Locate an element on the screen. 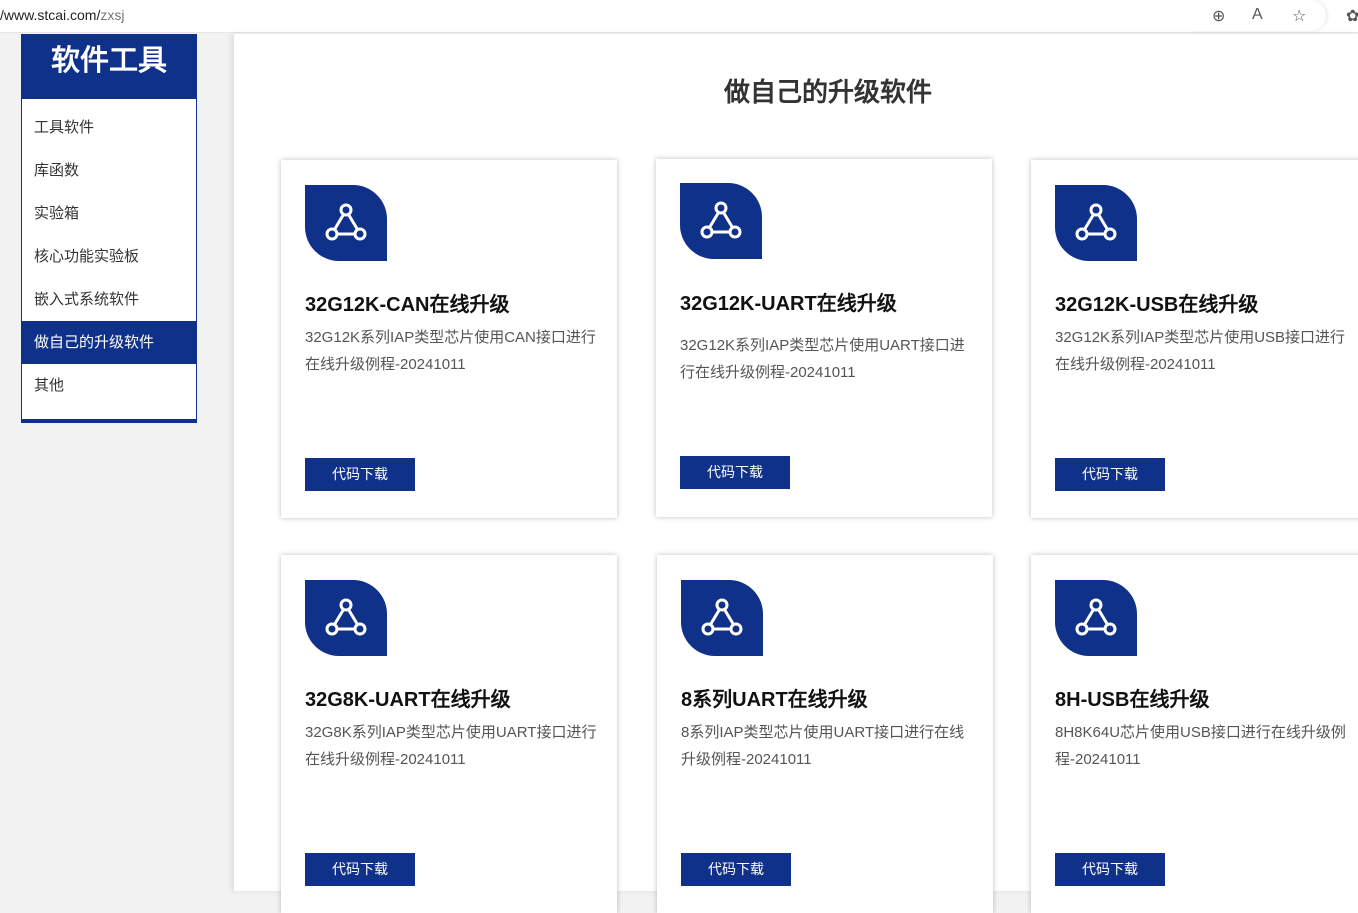 This screenshot has height=913, width=1358. sidebar-item: 库函数 is located at coordinates (109, 170).